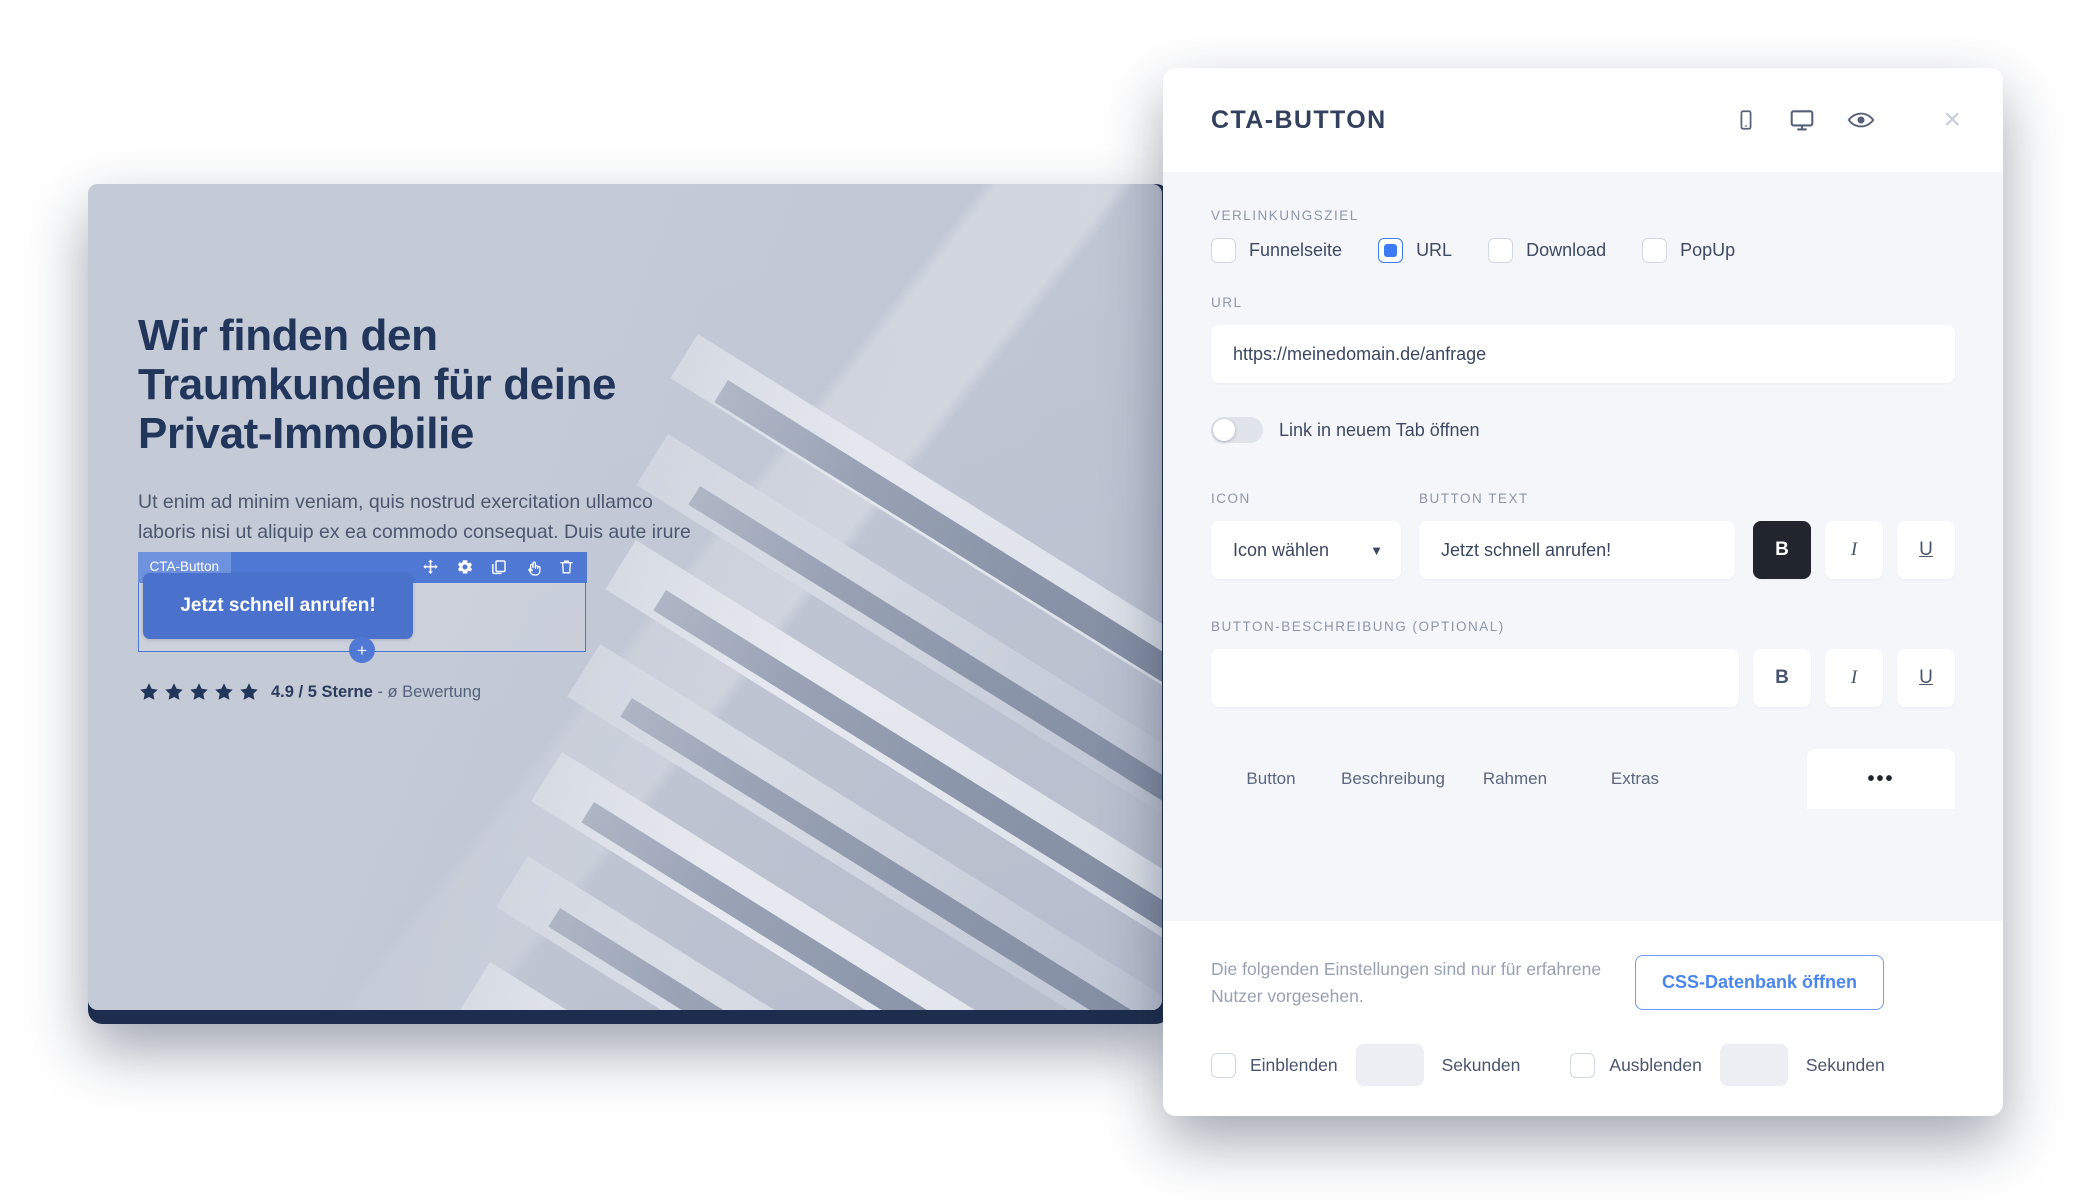  What do you see at coordinates (1358, 626) in the screenshot?
I see `description-label: BUTTON-BESCHREIBUNG (OPTIONAL)` at bounding box center [1358, 626].